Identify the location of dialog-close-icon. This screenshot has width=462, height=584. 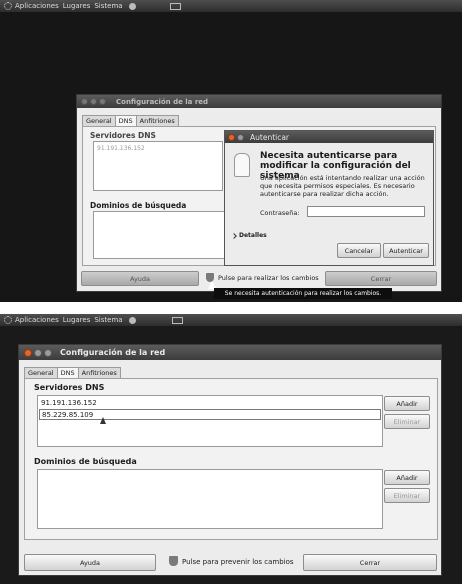
(231, 137).